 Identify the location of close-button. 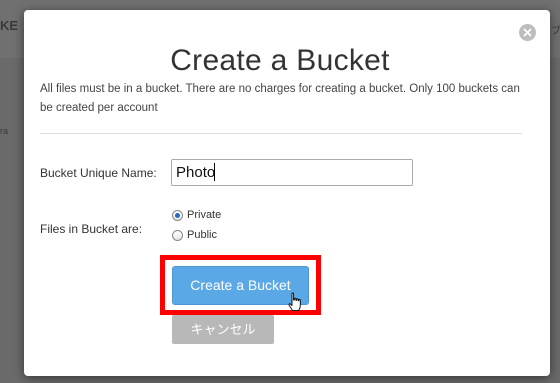
(527, 32).